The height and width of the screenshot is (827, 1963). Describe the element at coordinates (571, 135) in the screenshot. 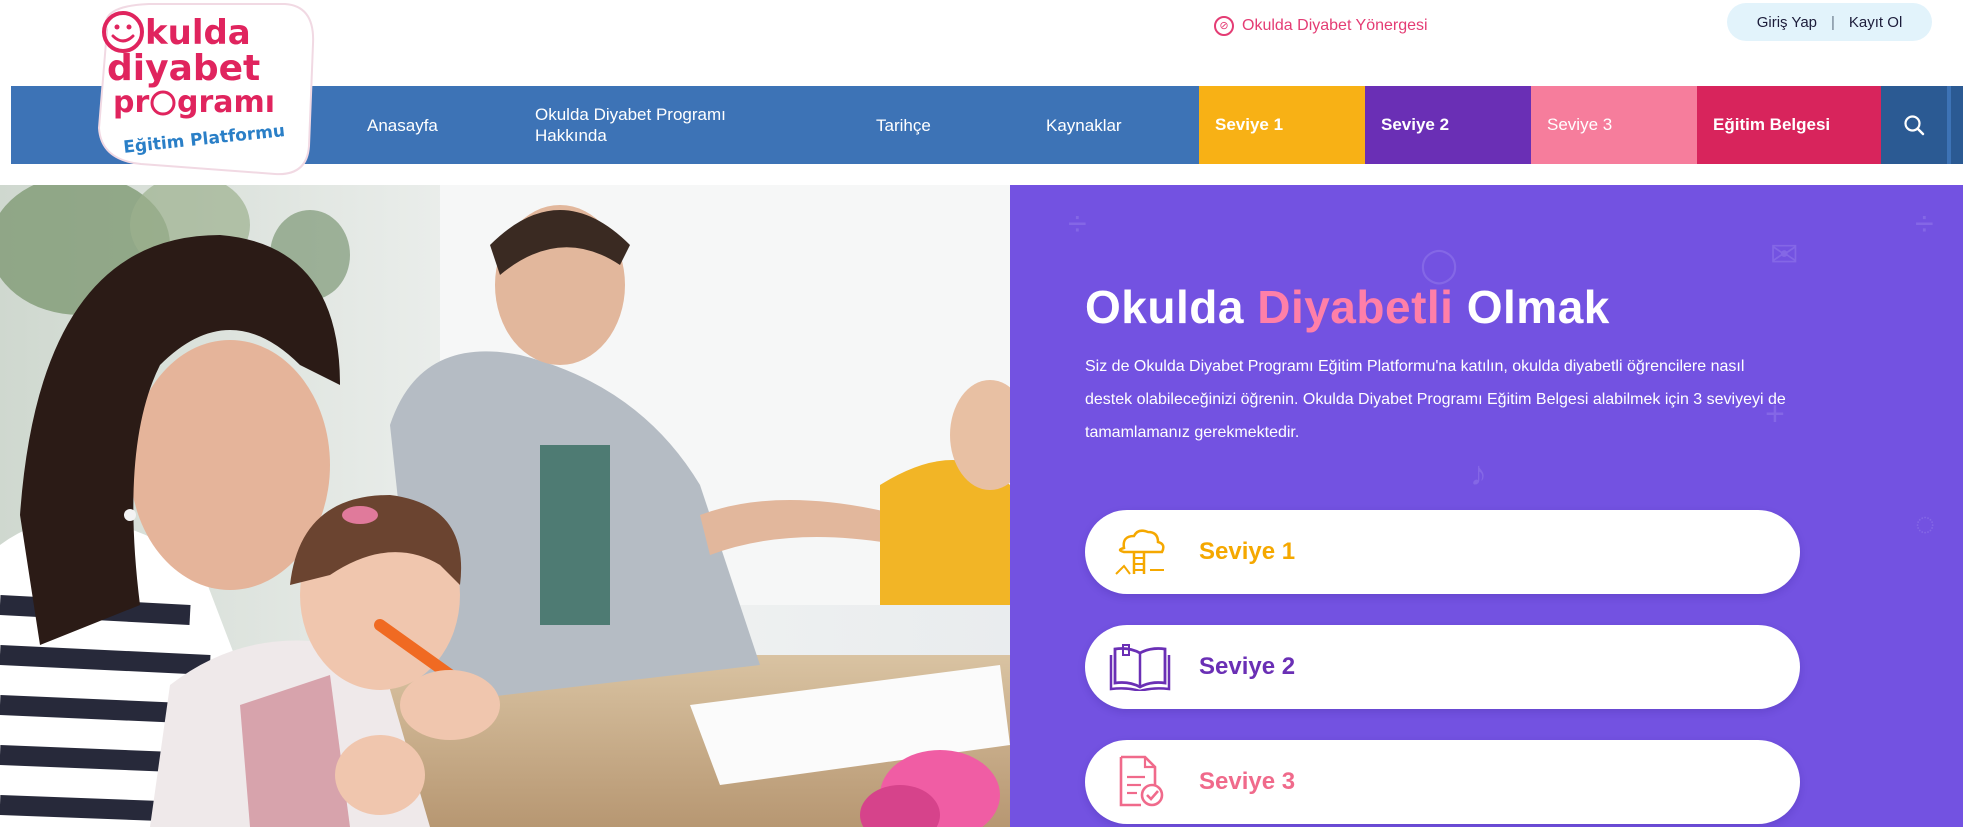

I see `nav-about-line2: Hakkında` at that location.